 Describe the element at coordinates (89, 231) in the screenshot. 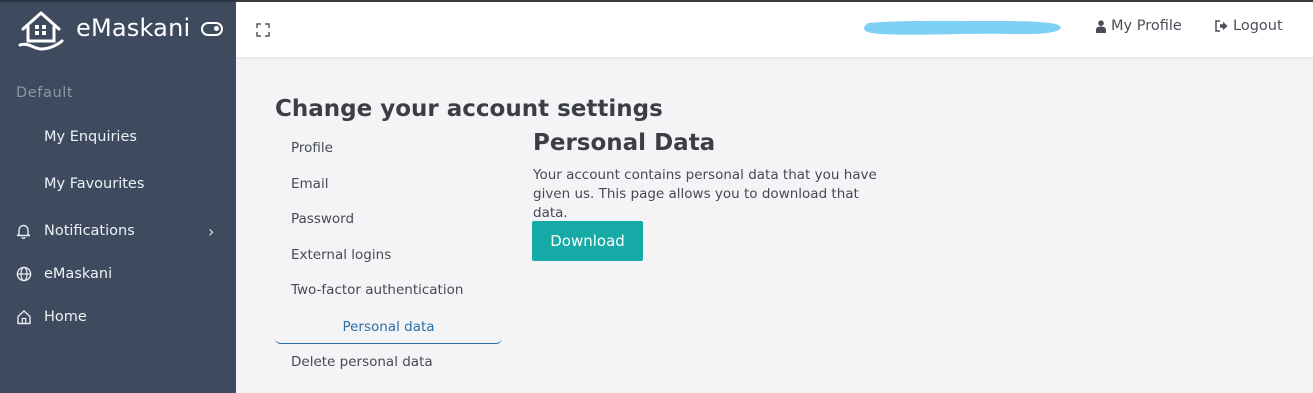

I see `sidebar-item-label: Notifications` at that location.